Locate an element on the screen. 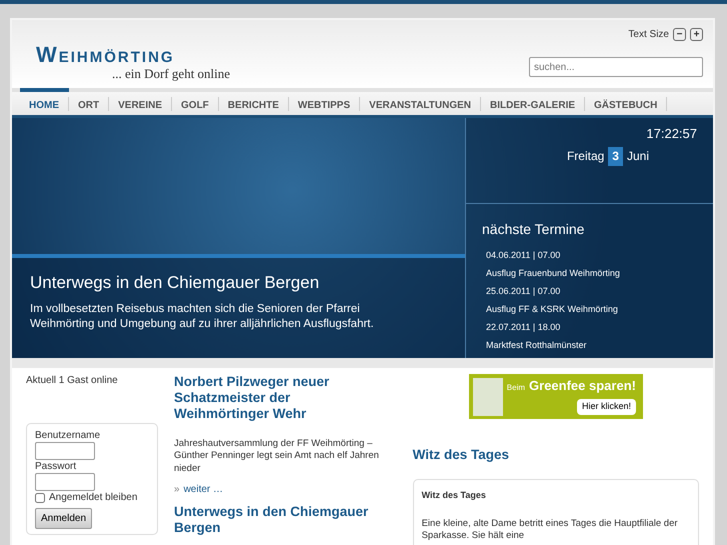  ad-headline: Greenfee sparen! is located at coordinates (582, 387).